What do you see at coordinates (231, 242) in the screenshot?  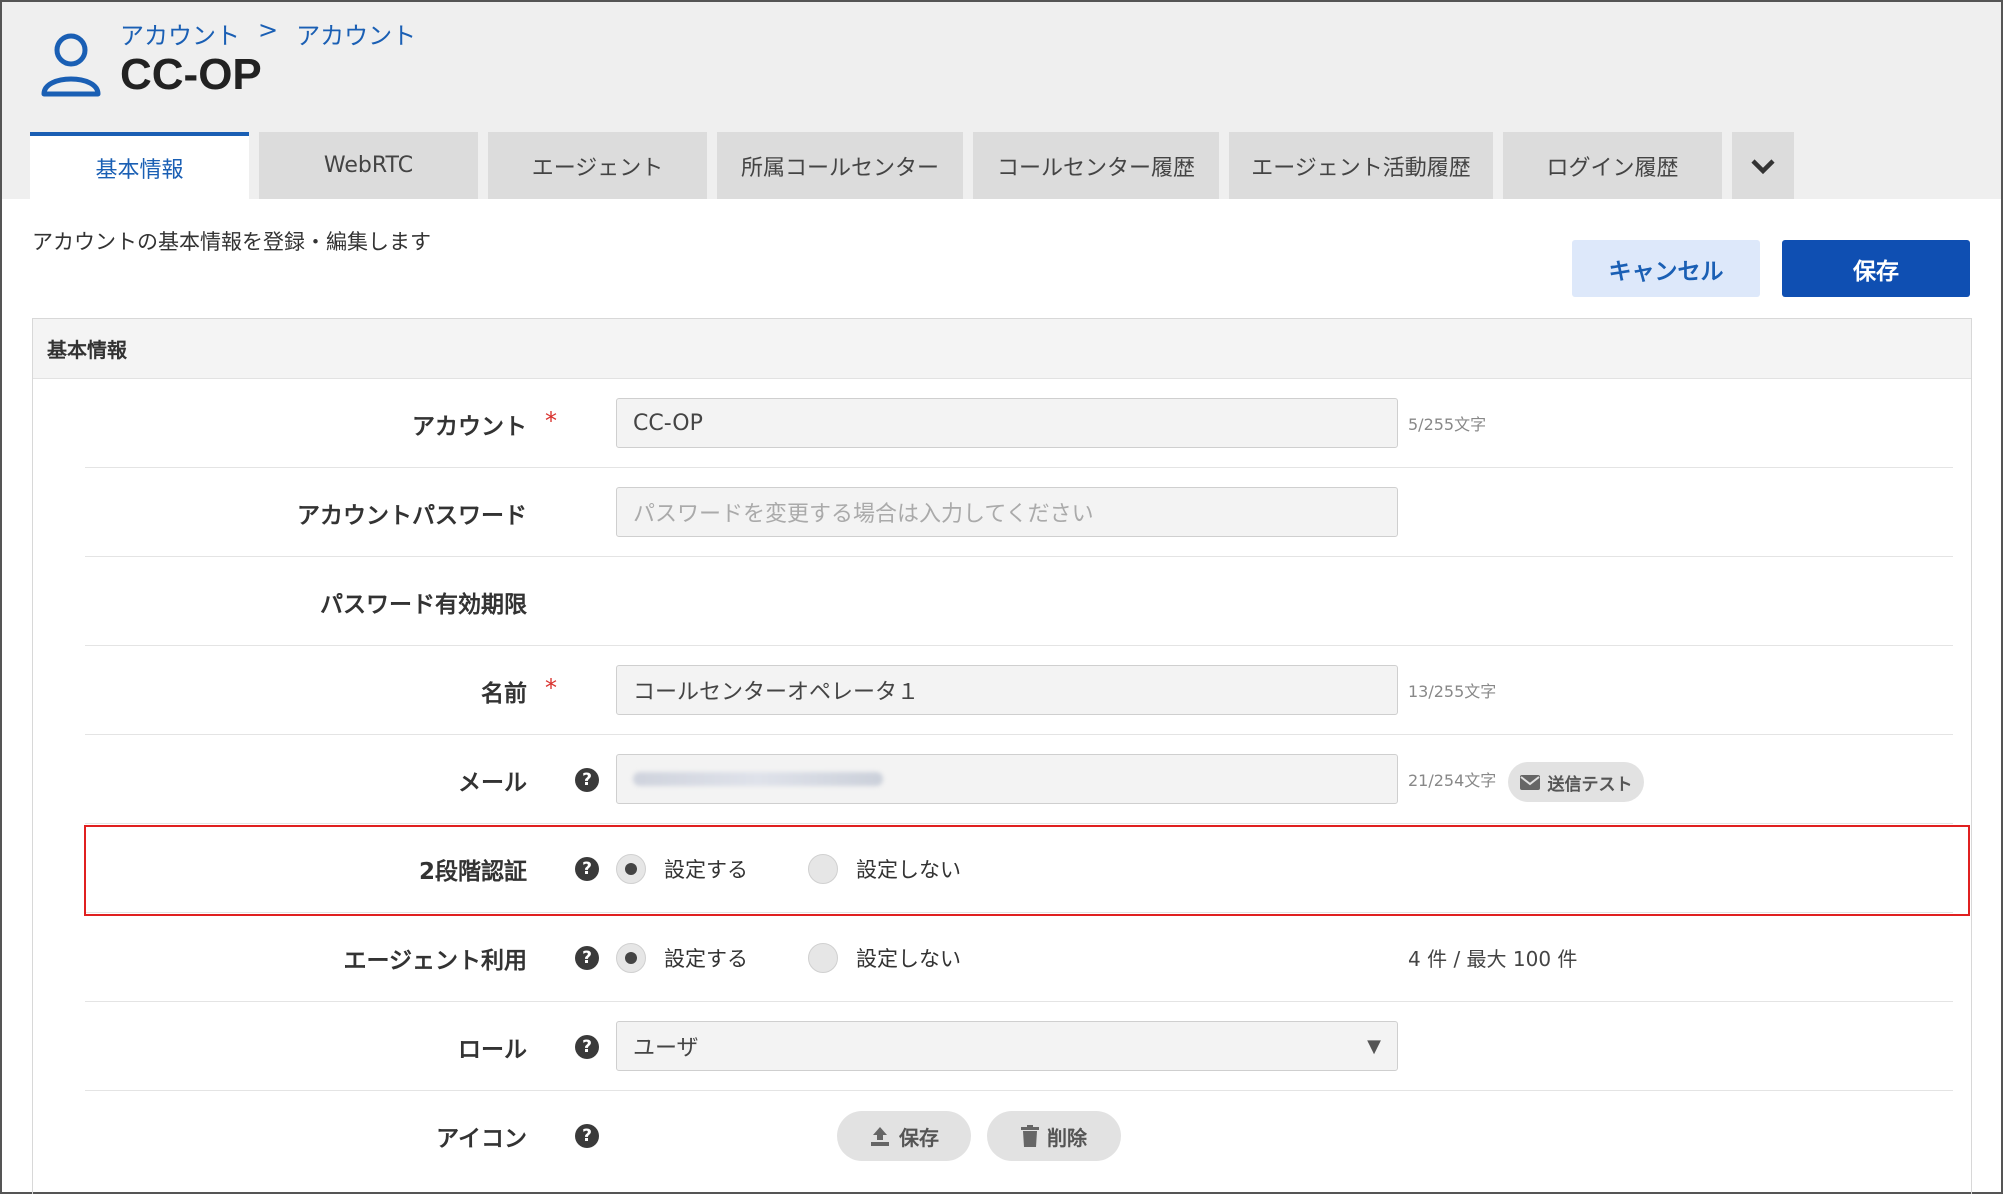 I see `page-description: アカウントの基本情報を登録・編集します` at bounding box center [231, 242].